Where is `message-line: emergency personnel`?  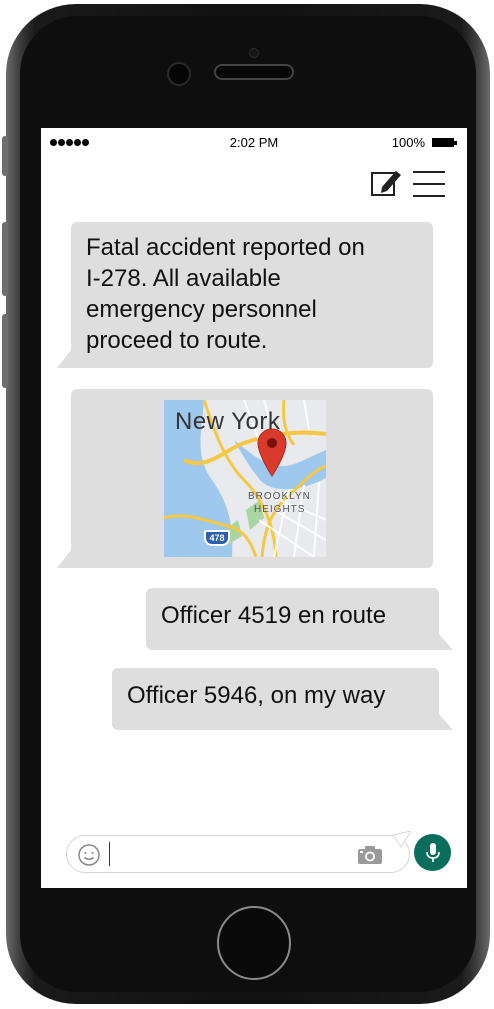
message-line: emergency personnel is located at coordinates (201, 309).